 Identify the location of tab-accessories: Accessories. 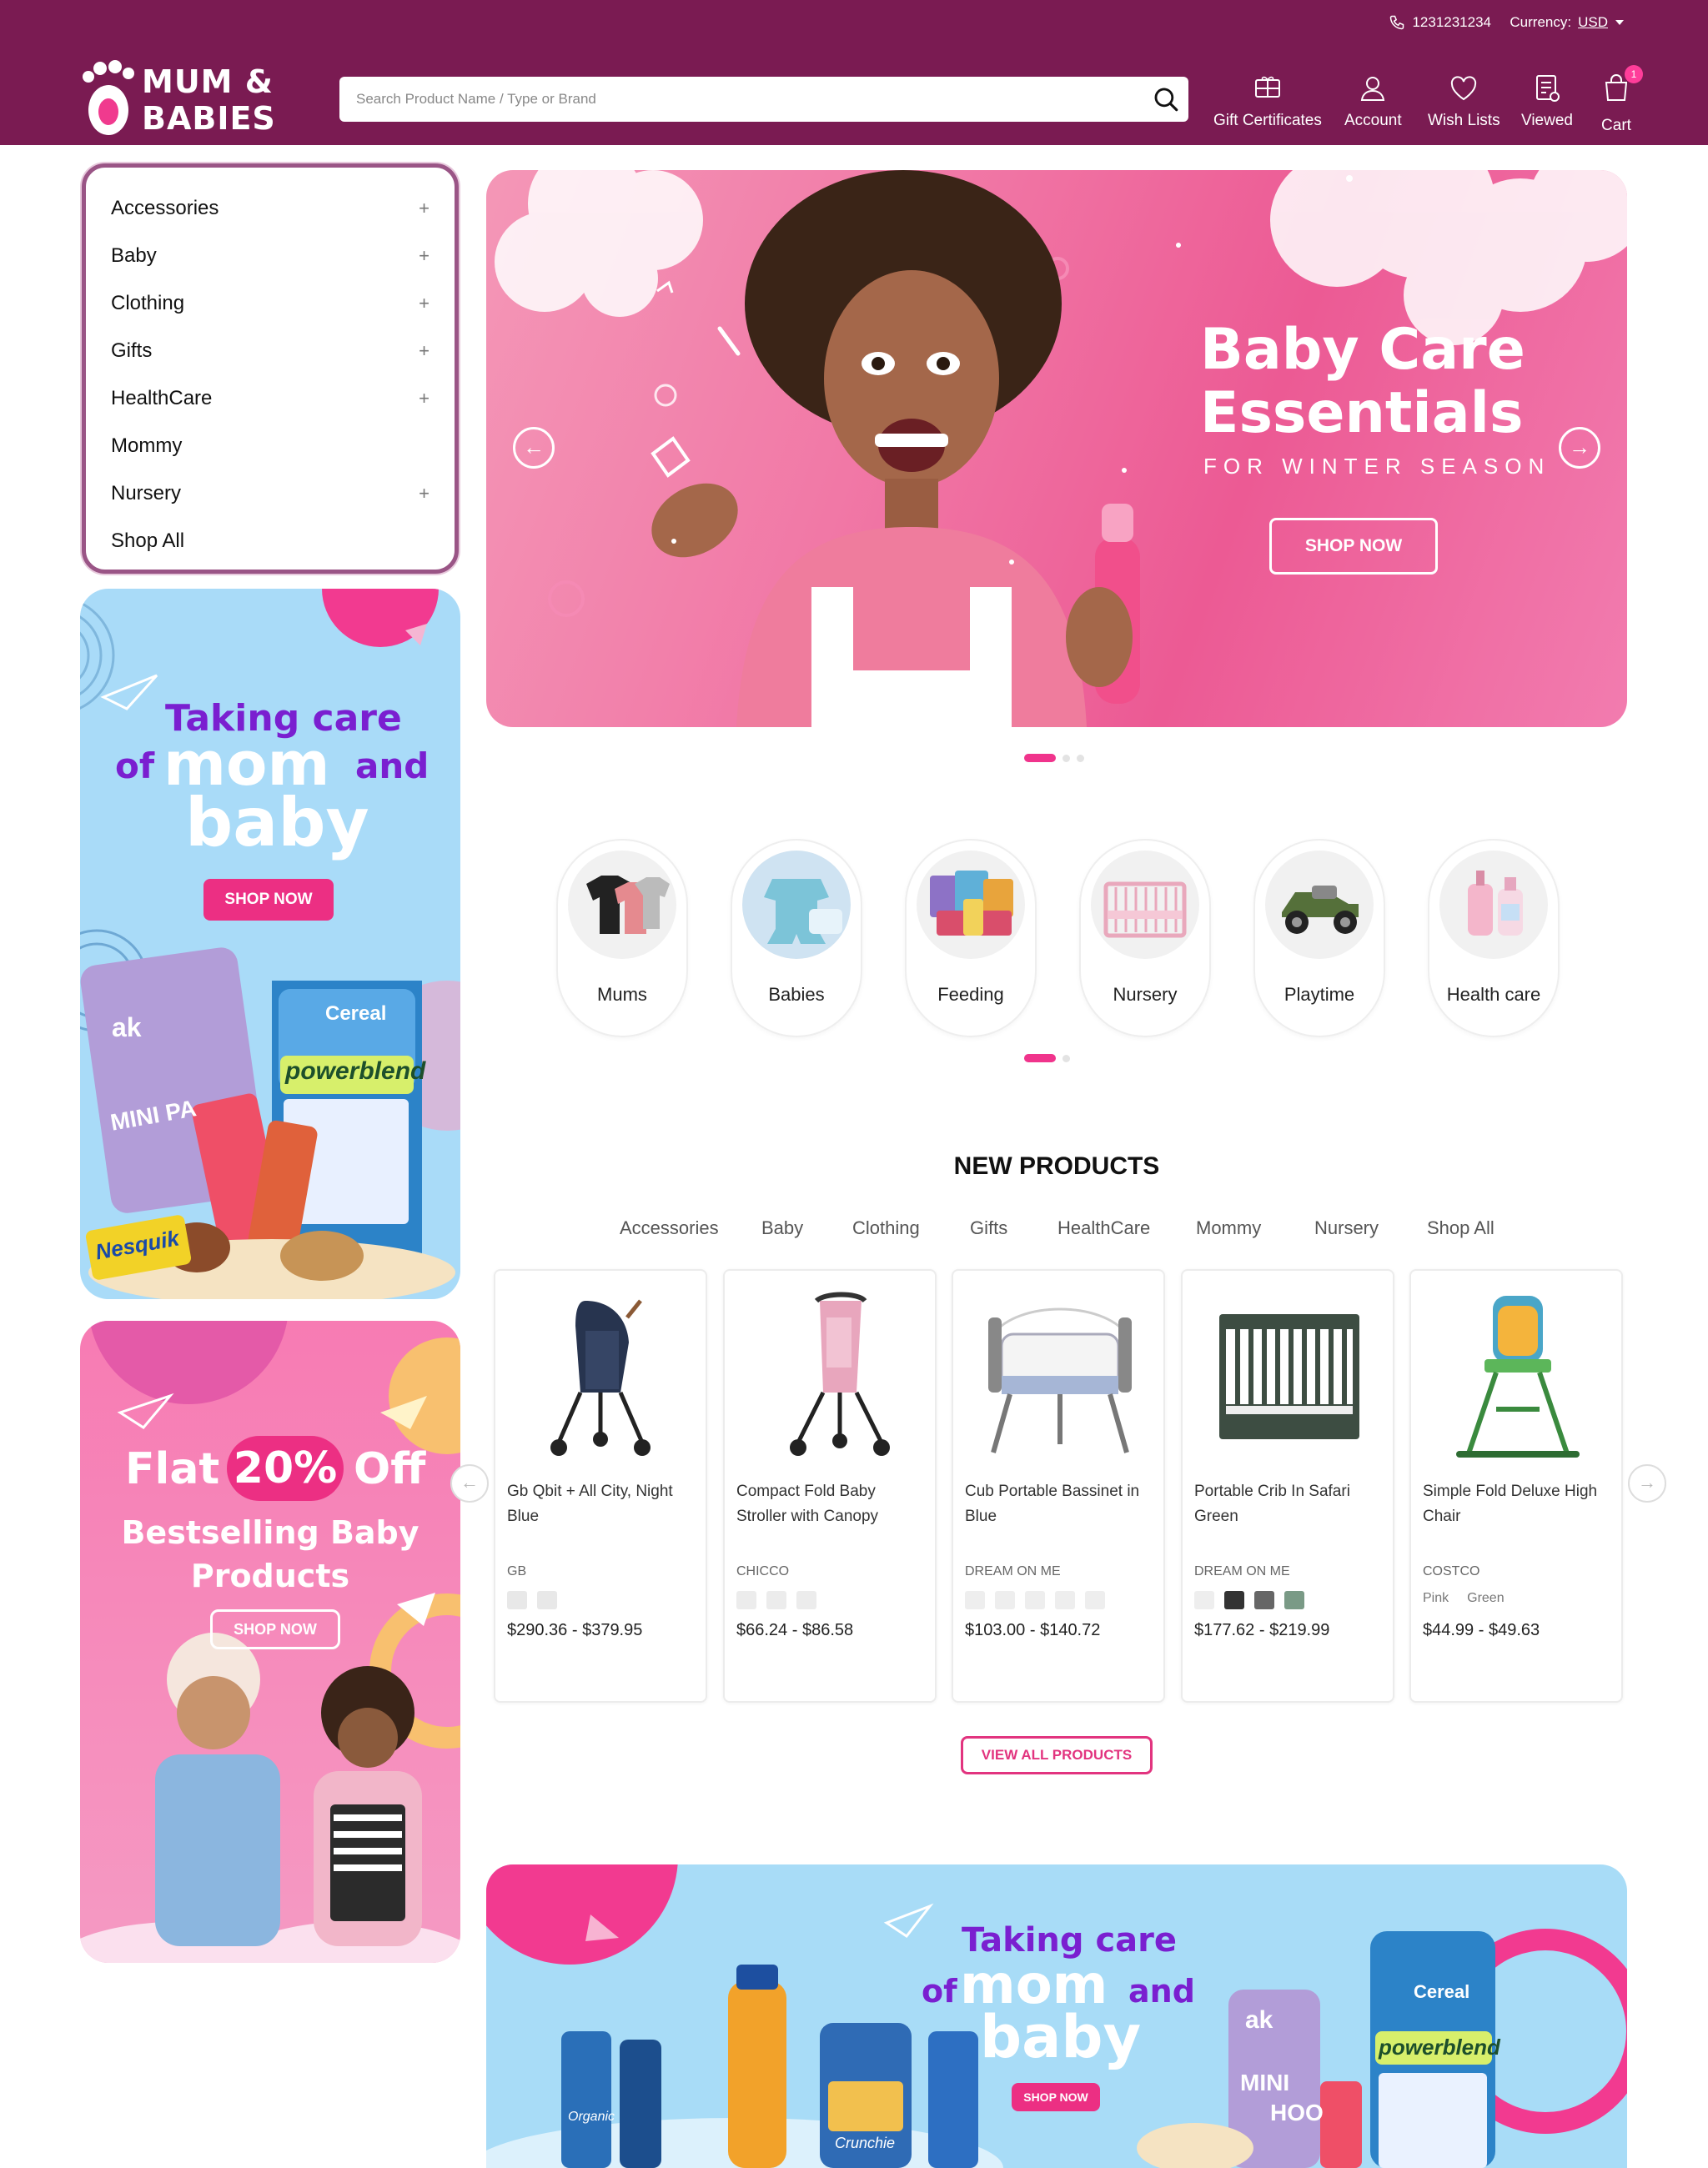
(669, 1228).